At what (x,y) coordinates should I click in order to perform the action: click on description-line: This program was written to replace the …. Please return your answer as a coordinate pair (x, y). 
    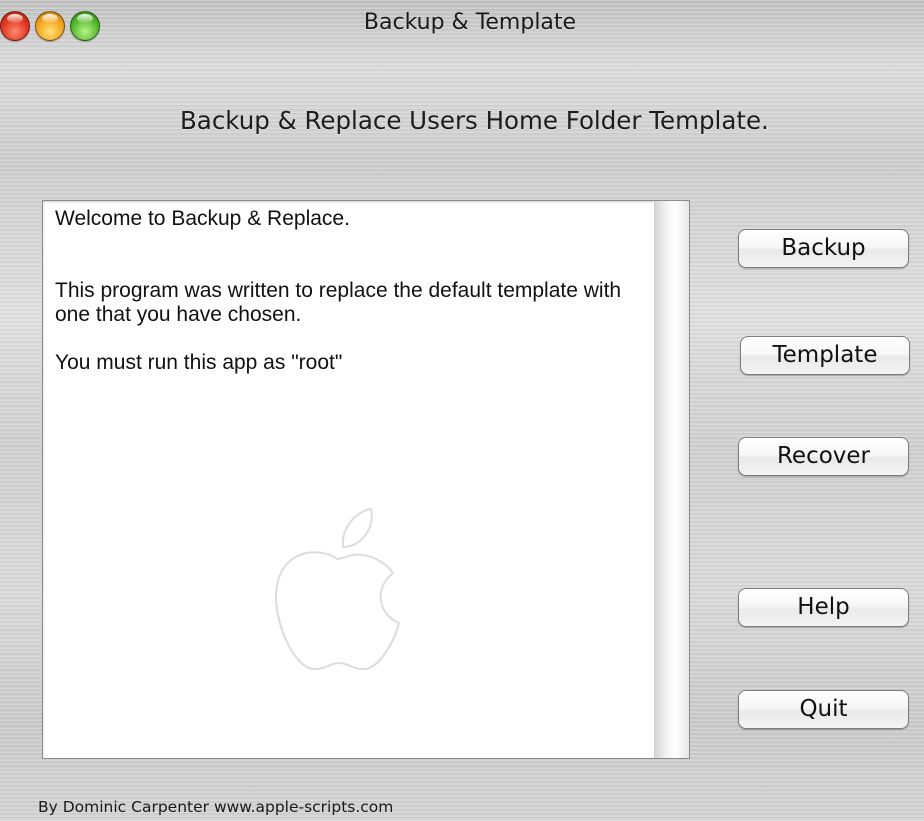
    Looking at the image, I should click on (338, 302).